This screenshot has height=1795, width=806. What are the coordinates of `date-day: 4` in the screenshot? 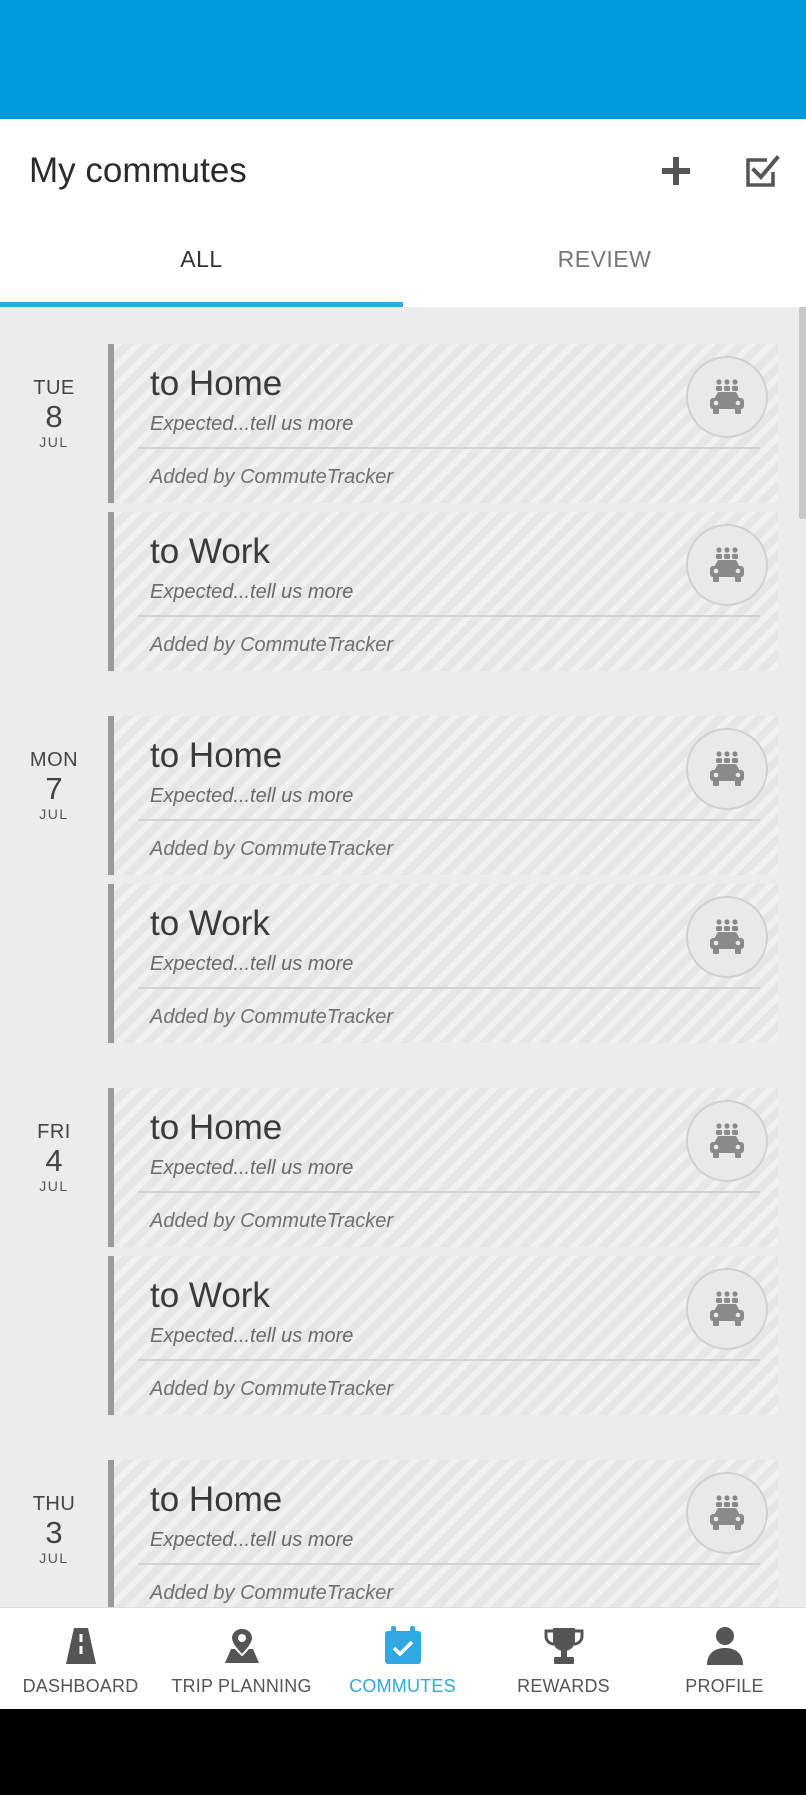 It's located at (54, 1160).